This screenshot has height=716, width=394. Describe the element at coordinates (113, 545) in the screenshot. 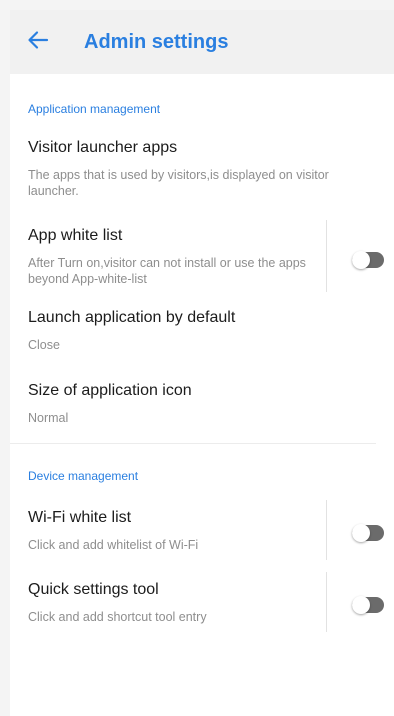

I see `setting-description: Click and add whitelist of Wi-Fi` at that location.